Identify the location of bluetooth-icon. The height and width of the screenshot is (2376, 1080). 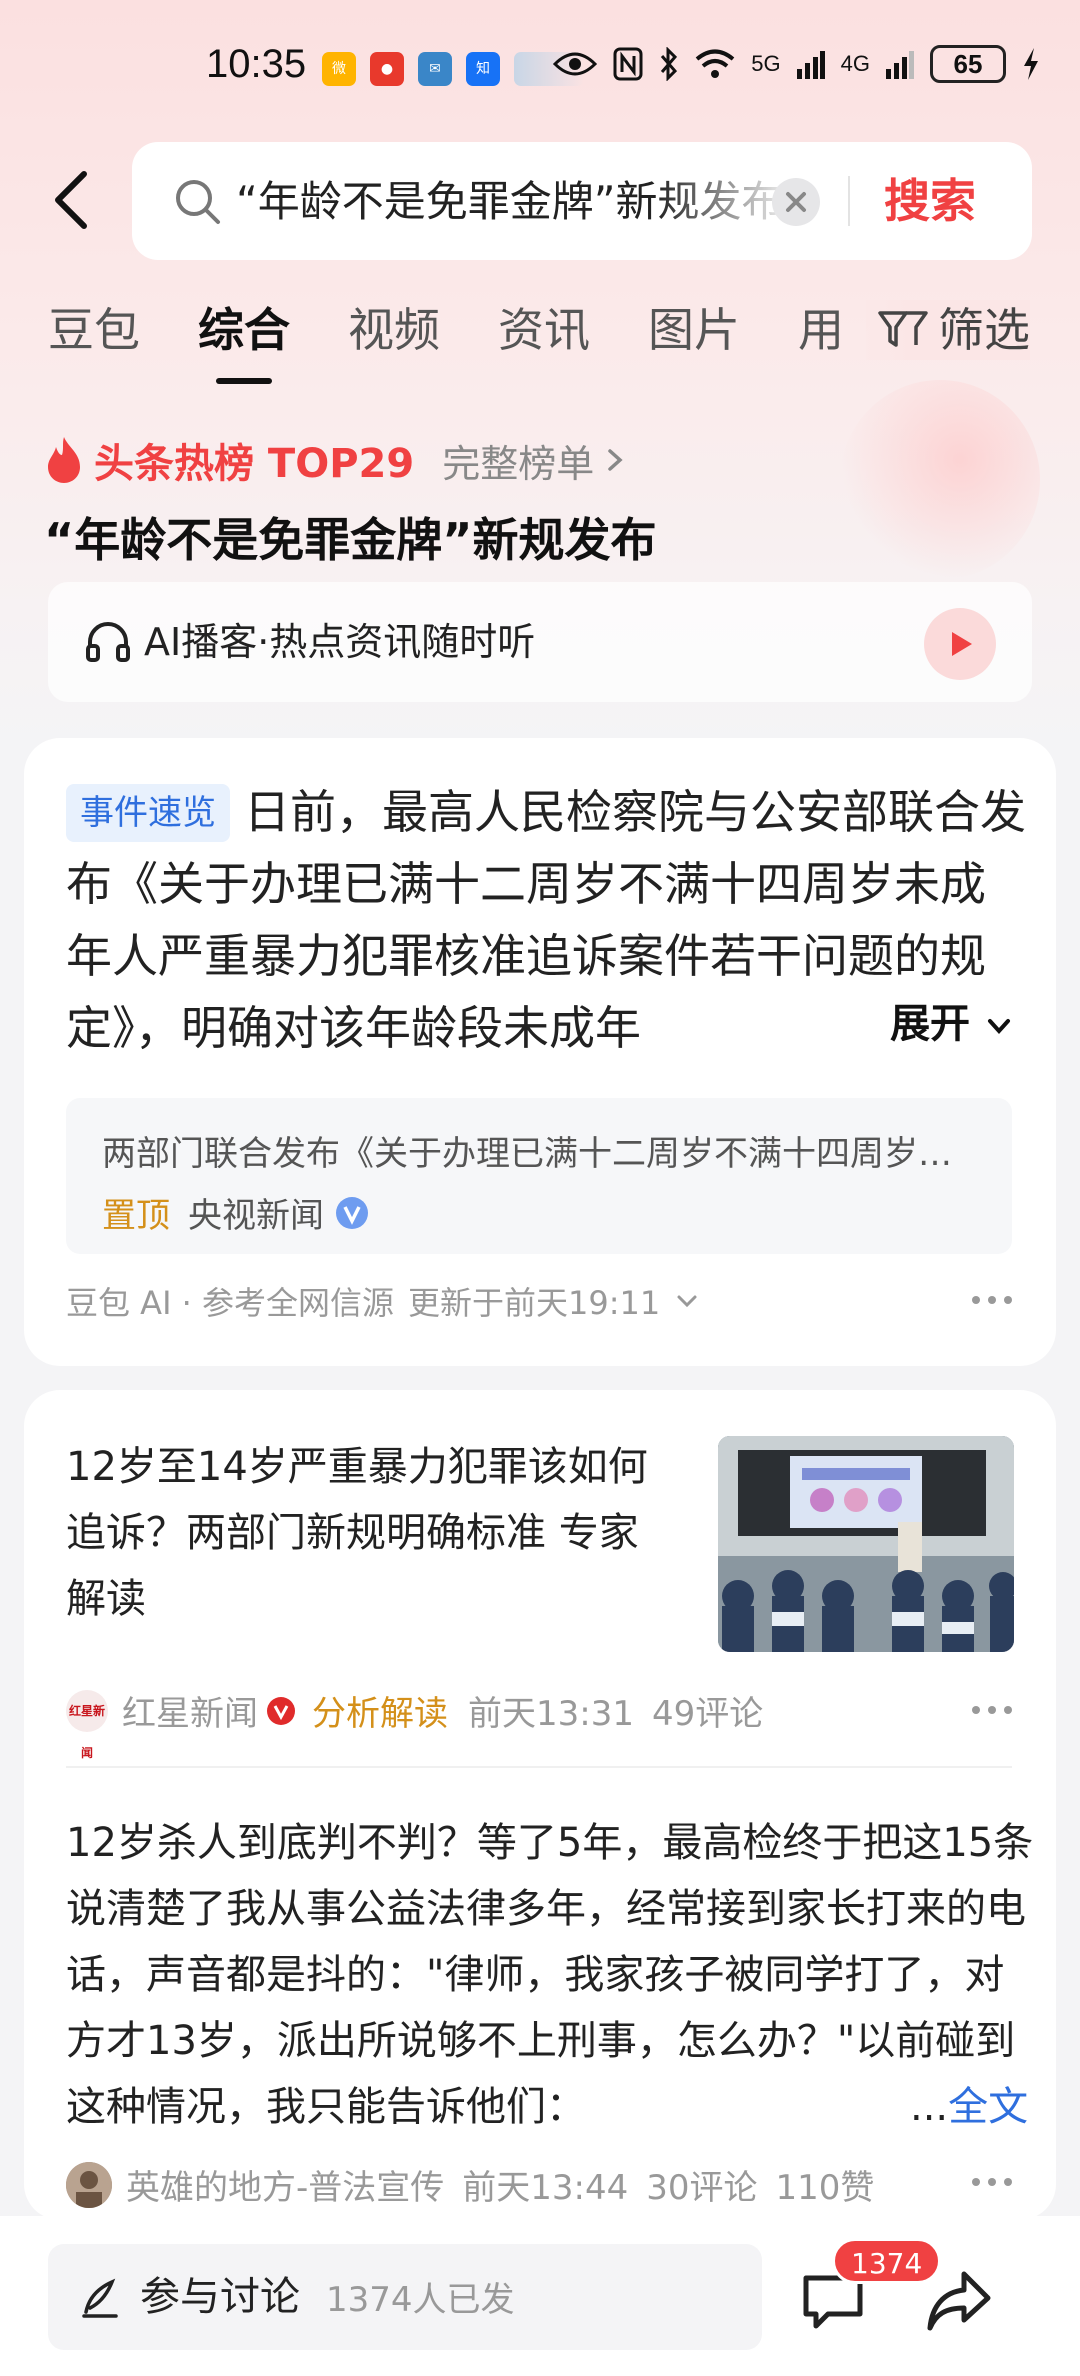
(669, 64).